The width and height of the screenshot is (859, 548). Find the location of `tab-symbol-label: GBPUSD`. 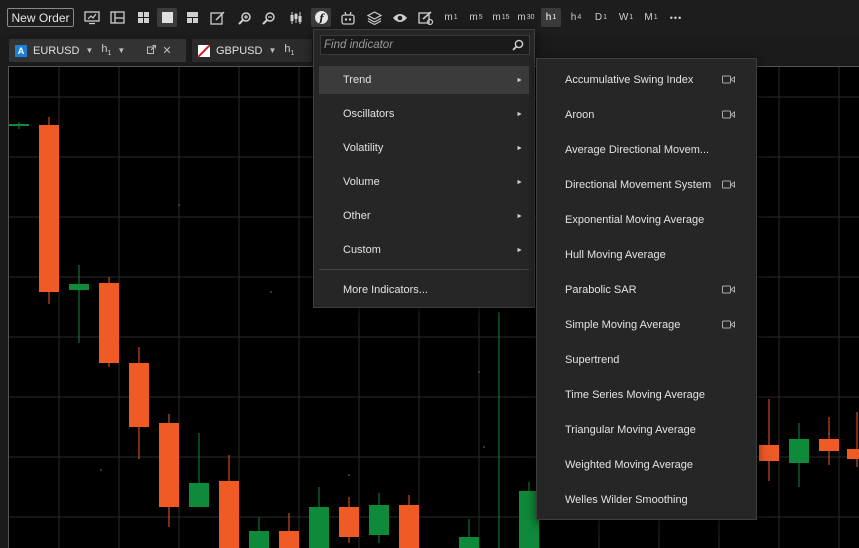

tab-symbol-label: GBPUSD is located at coordinates (239, 50).